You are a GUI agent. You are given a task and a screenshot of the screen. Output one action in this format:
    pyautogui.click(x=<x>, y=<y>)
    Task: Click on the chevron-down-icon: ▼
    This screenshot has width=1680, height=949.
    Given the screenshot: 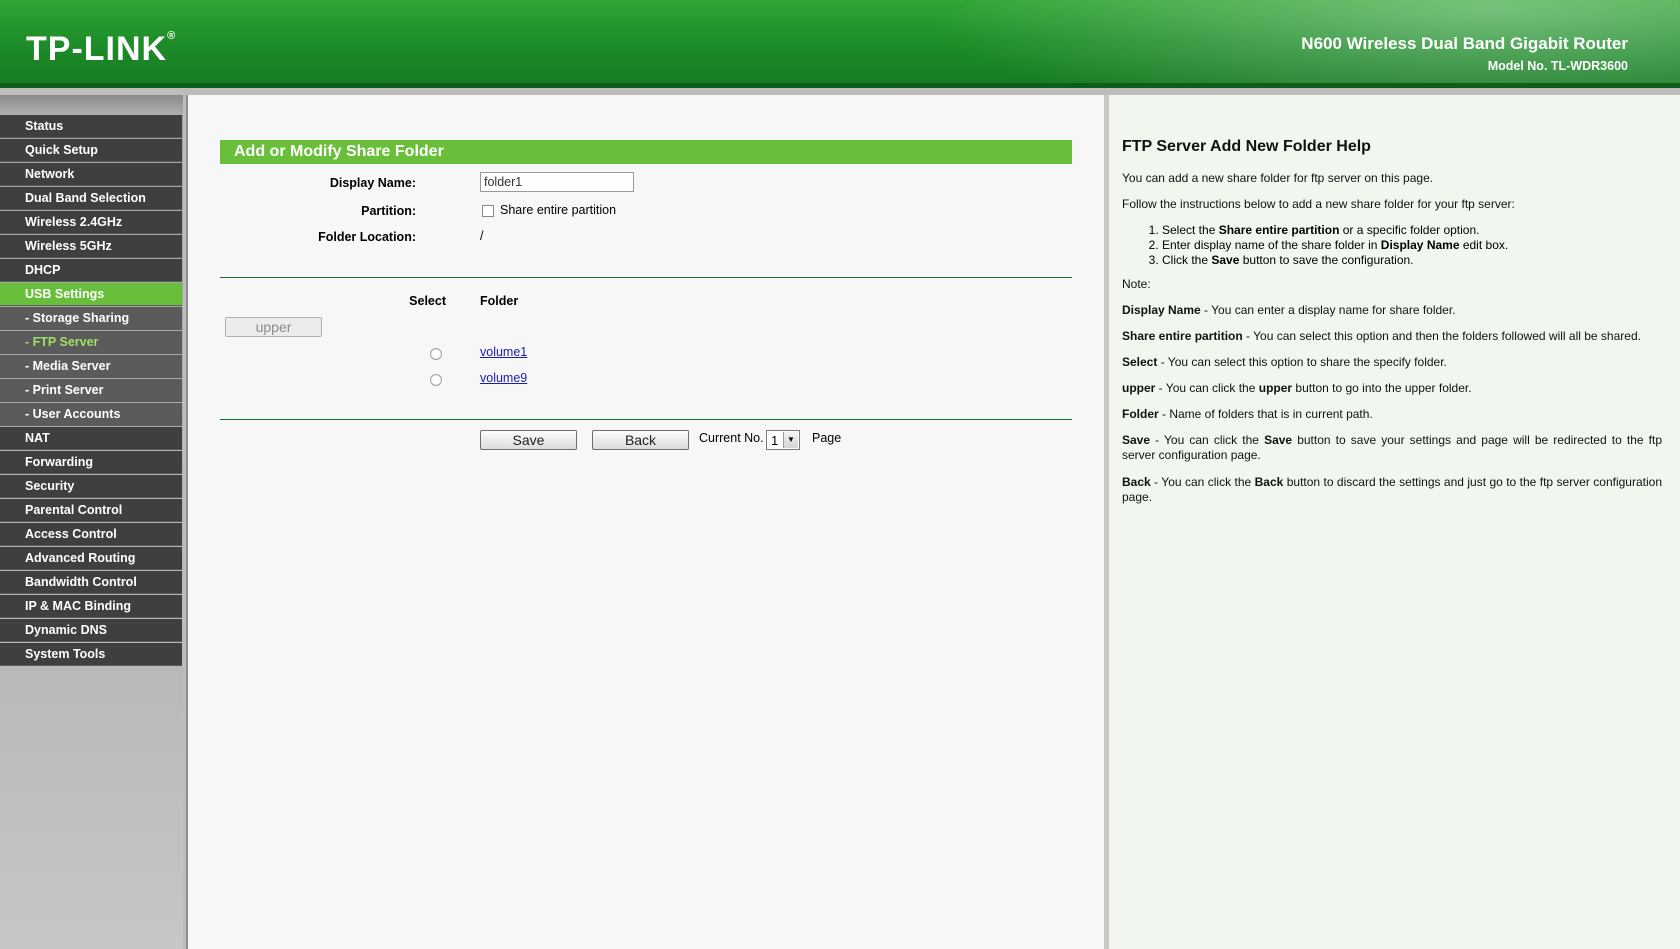 What is the action you would take?
    pyautogui.click(x=790, y=440)
    